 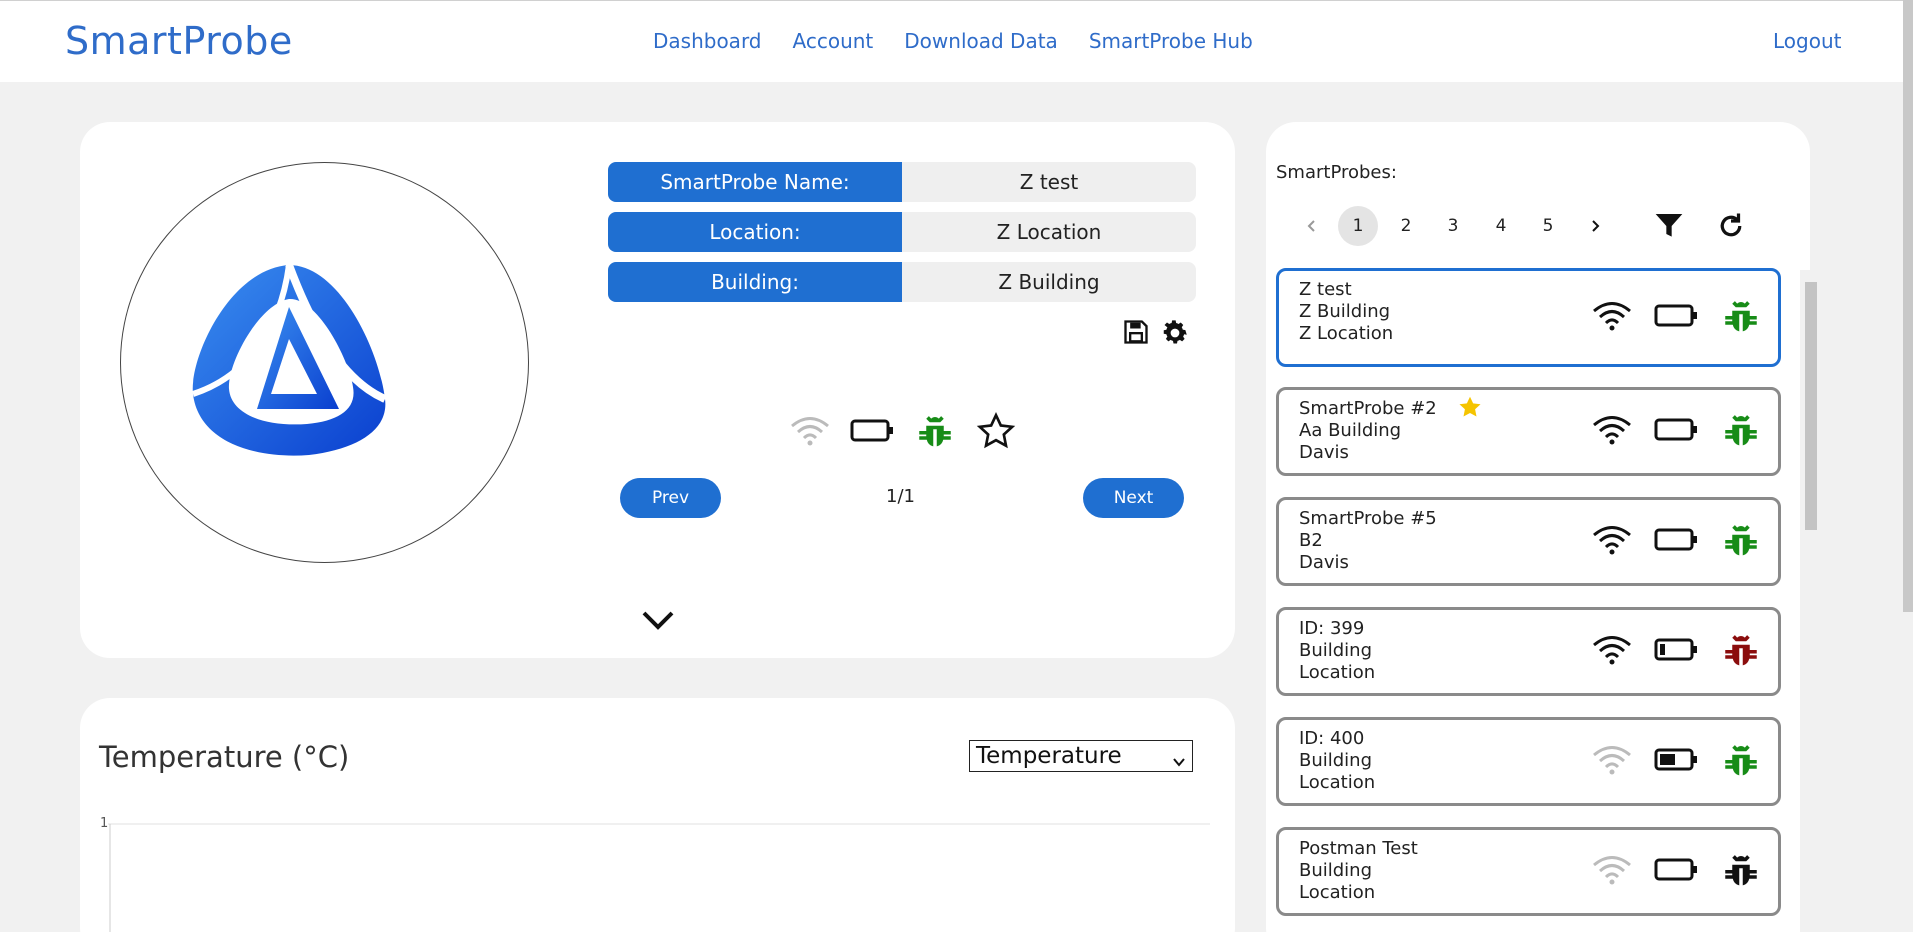 I want to click on gear-icon, so click(x=1175, y=335).